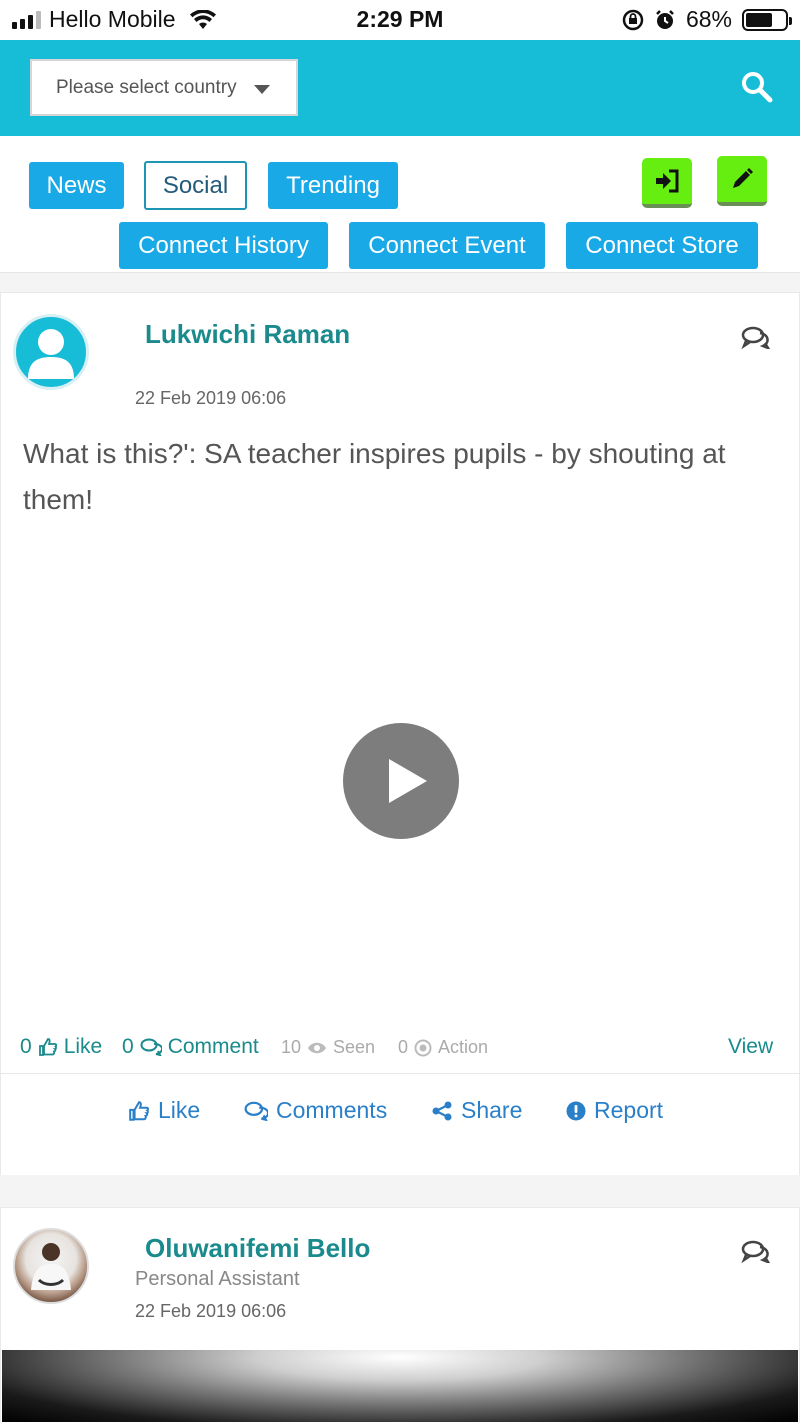 The width and height of the screenshot is (800, 1422). I want to click on divider, so click(400, 1073).